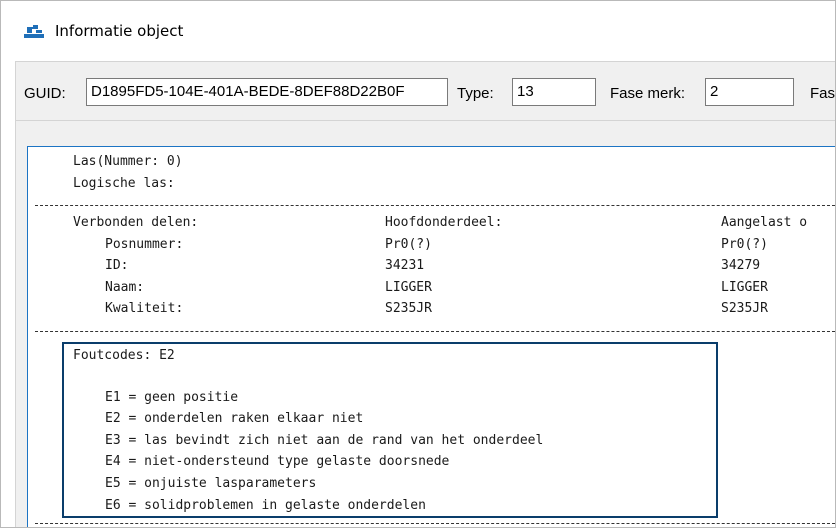 Image resolution: width=836 pixels, height=528 pixels. I want to click on kwaliteit-main: S235JR, so click(408, 308).